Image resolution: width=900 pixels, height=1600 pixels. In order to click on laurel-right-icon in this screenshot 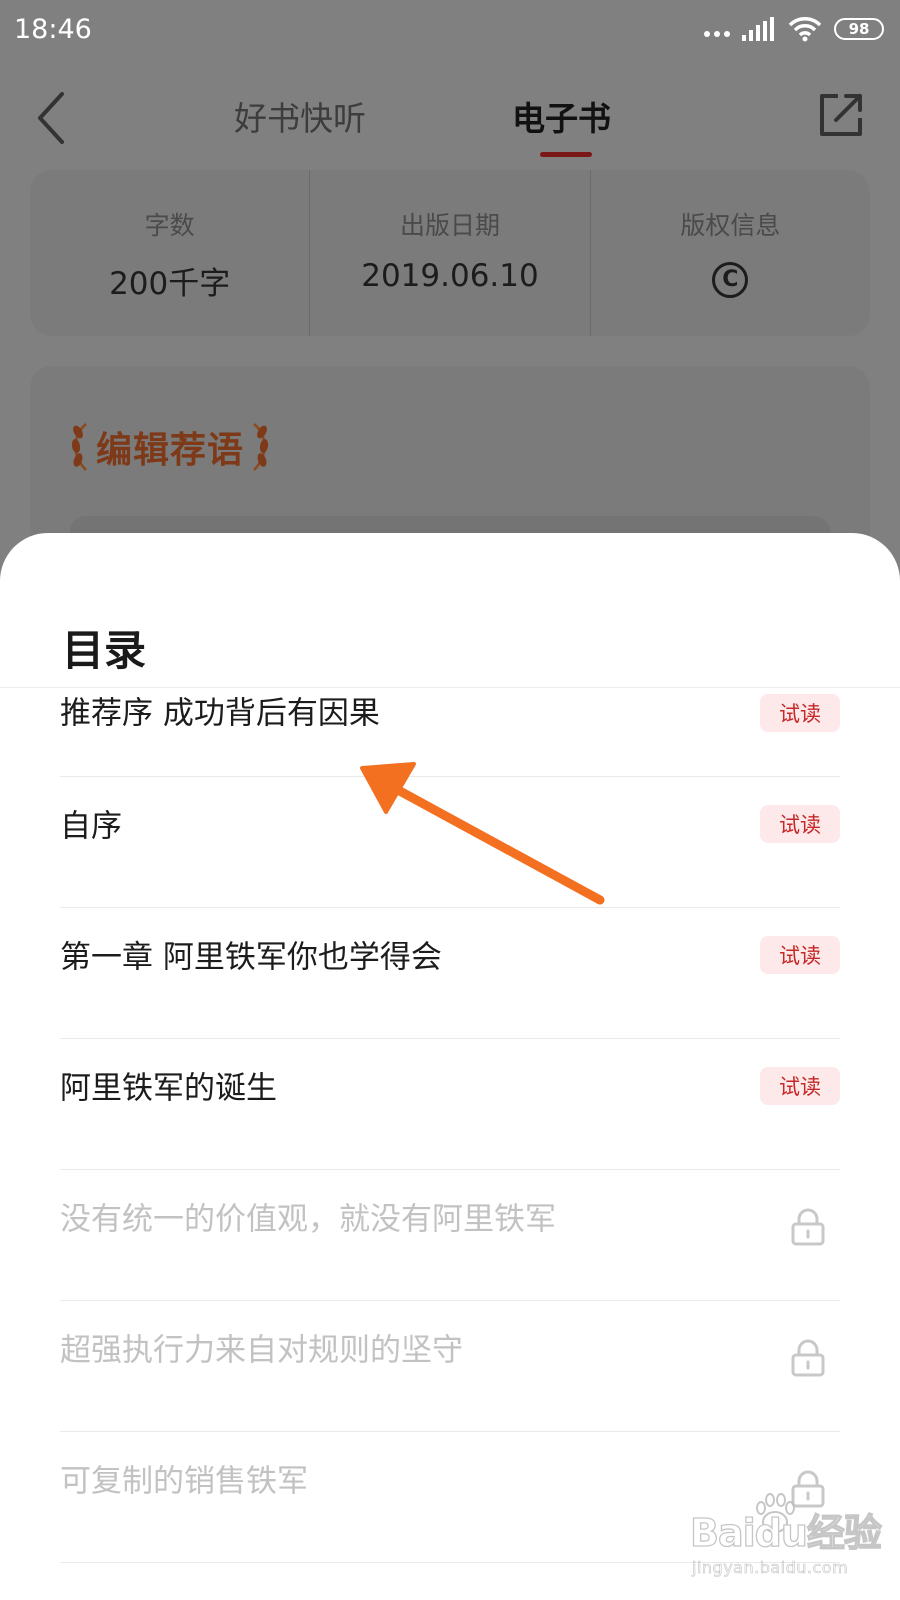, I will do `click(261, 447)`.